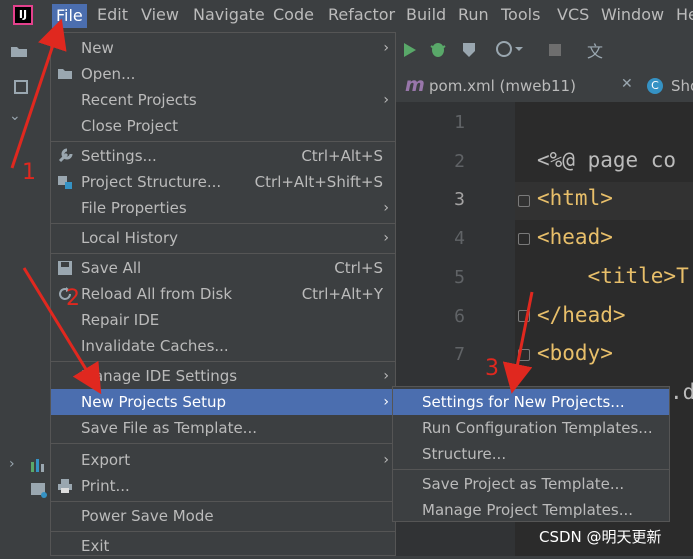 Image resolution: width=693 pixels, height=559 pixels. Describe the element at coordinates (600, 537) in the screenshot. I see `watermark: CSDN @明天更新` at that location.